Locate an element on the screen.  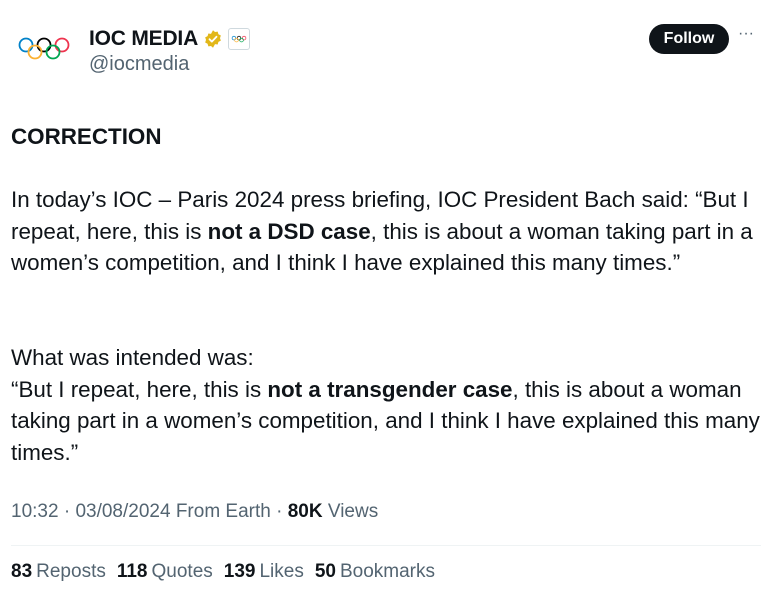
stat-count: 139 is located at coordinates (239, 571).